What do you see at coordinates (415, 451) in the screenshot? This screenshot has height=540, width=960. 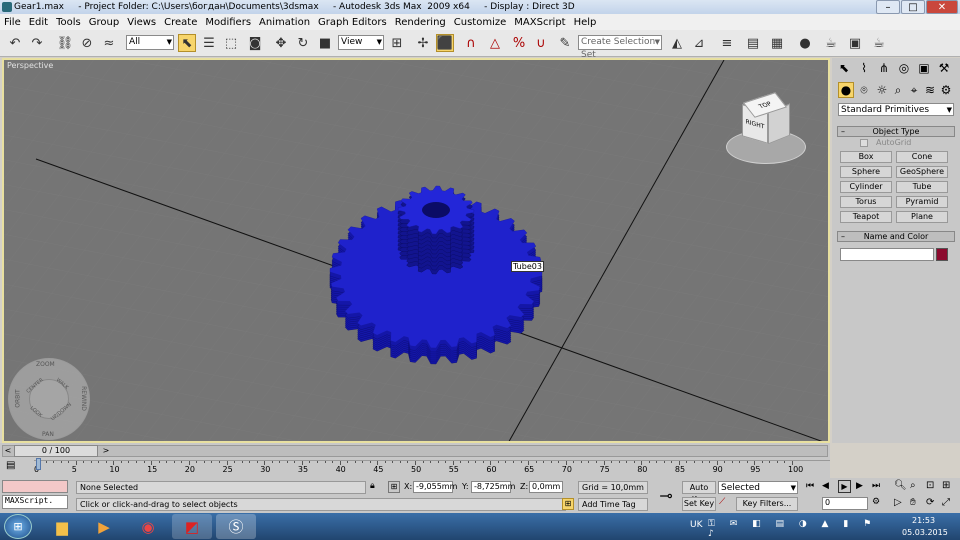 I see `time-slider-track` at bounding box center [415, 451].